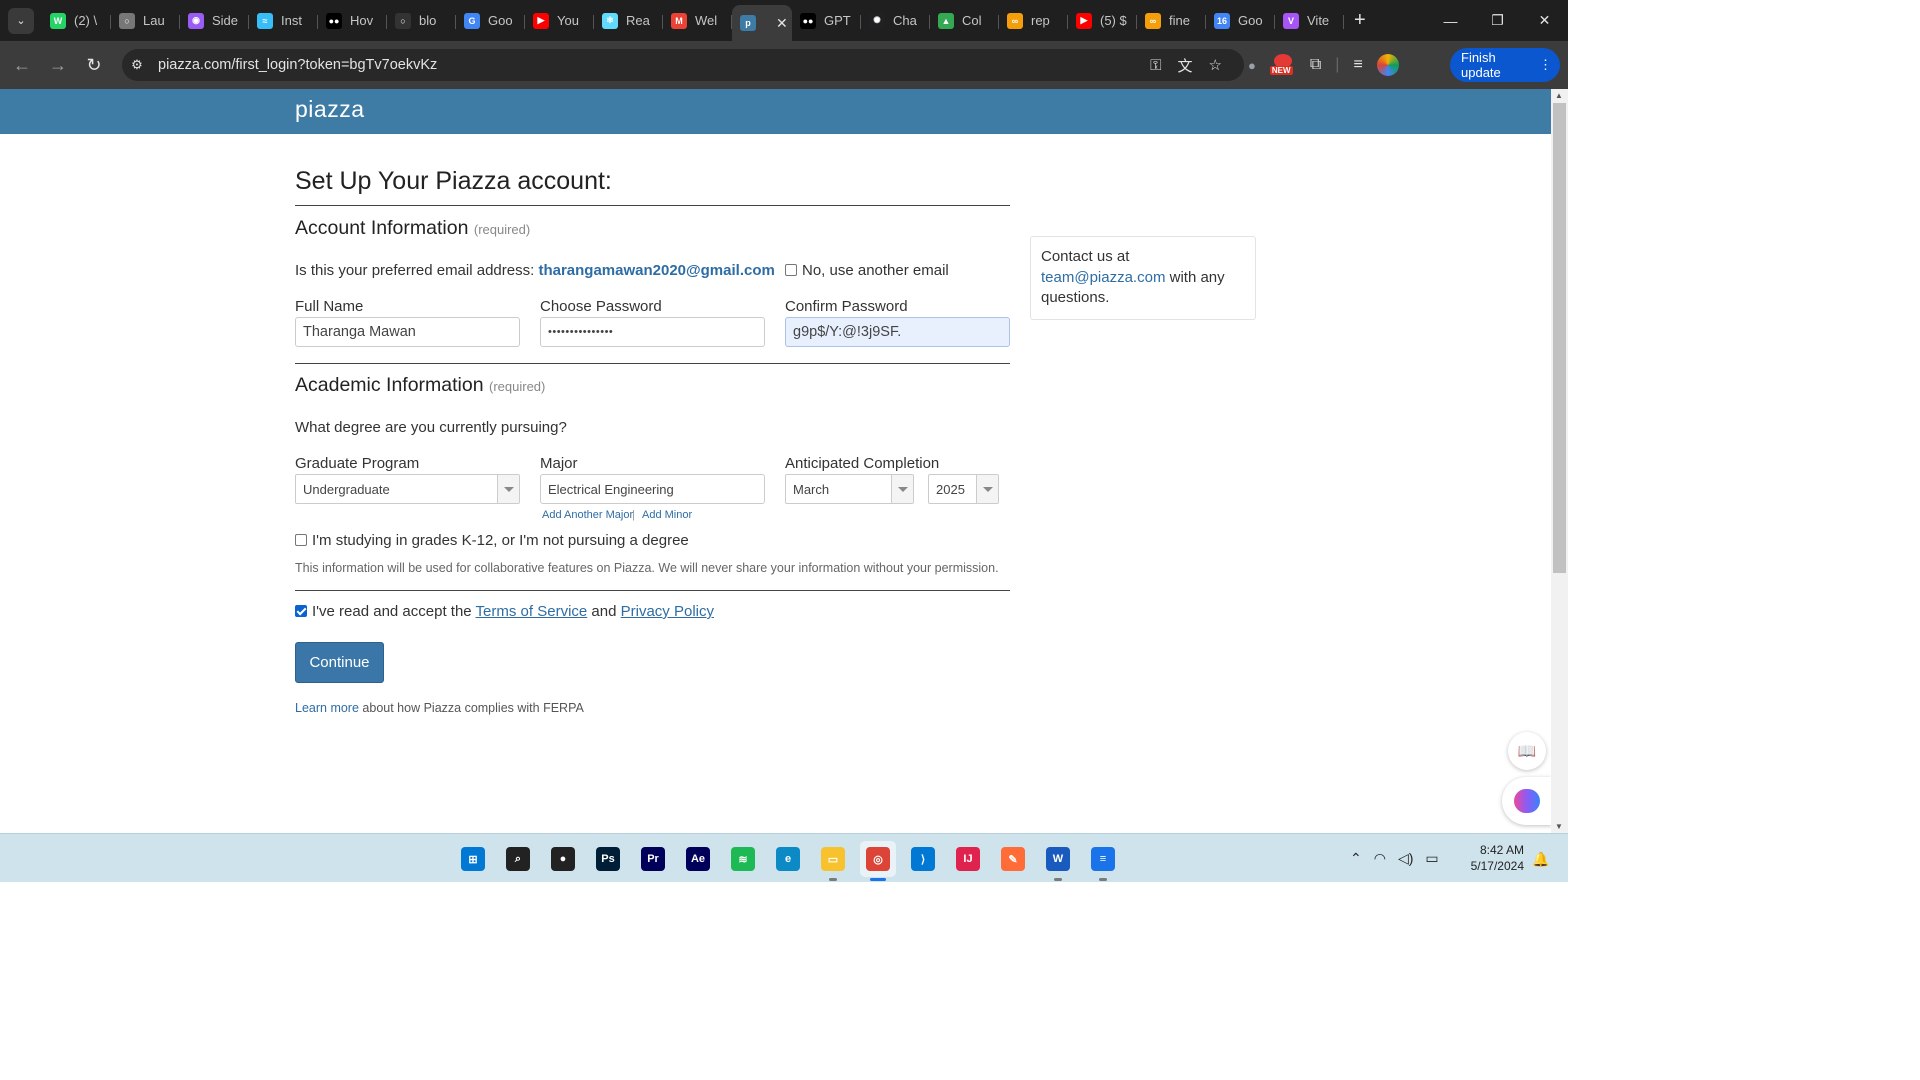  Describe the element at coordinates (656, 270) in the screenshot. I see `preferred-email: tharangamawan2020@gmail.com` at that location.